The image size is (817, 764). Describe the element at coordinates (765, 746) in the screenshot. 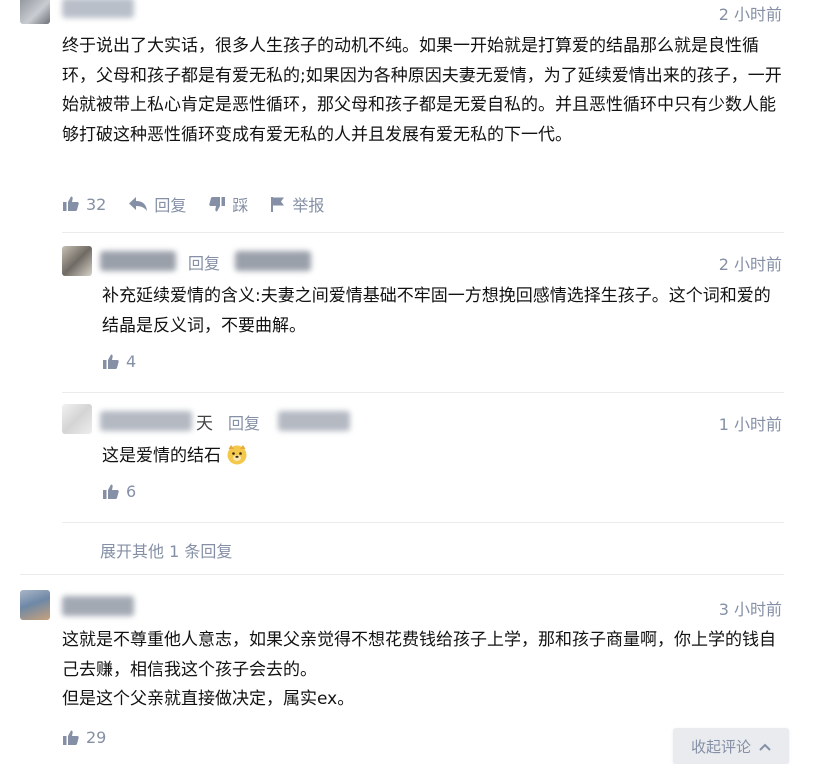

I see `chevron-up-icon` at that location.